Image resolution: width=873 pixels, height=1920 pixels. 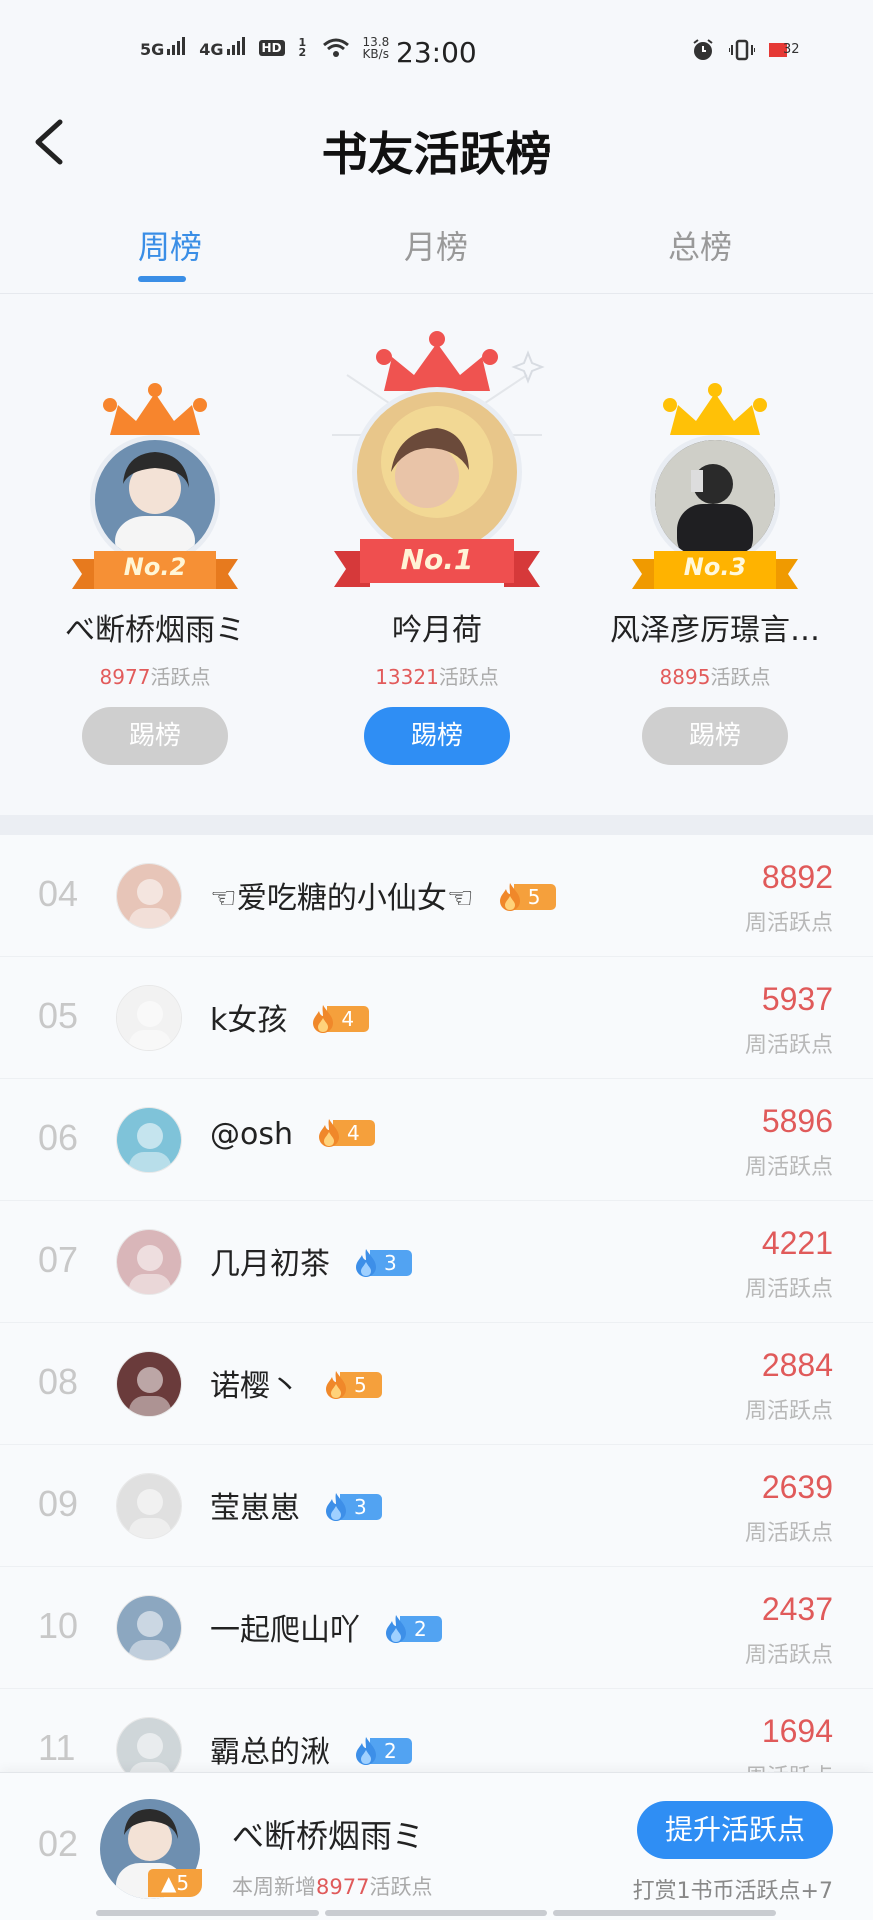 What do you see at coordinates (163, 48) in the screenshot?
I see `network-5g-indicator: 5G` at bounding box center [163, 48].